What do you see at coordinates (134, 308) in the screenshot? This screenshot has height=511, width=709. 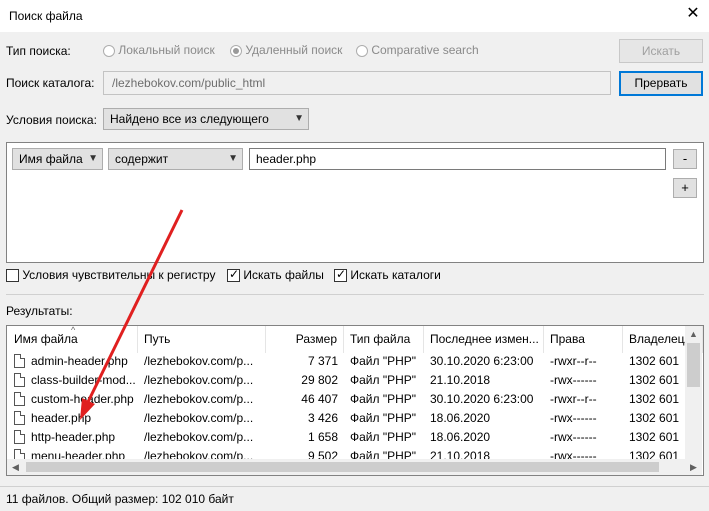 I see `annotation-arrow-line` at bounding box center [134, 308].